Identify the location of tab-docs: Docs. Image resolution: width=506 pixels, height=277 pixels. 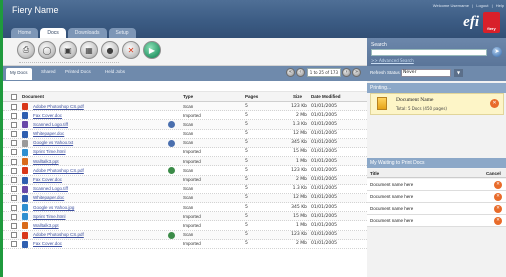
(53, 33).